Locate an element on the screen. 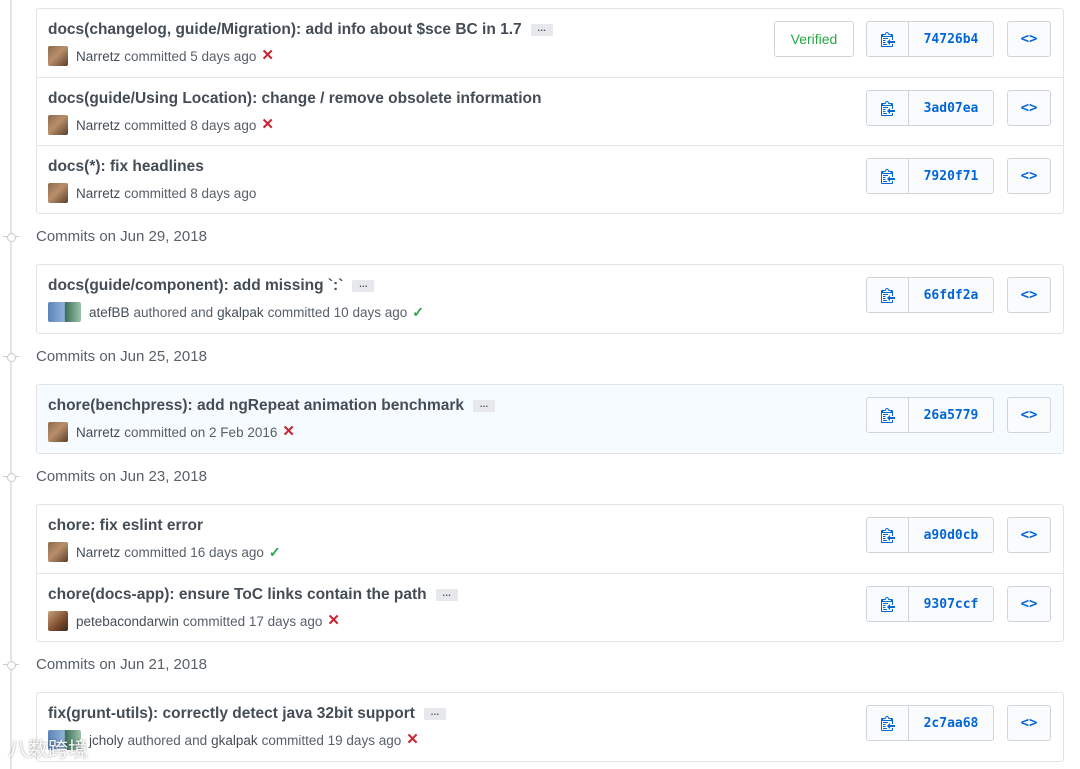 This screenshot has height=769, width=1080. commit-title-link: docs(*): fix headlines is located at coordinates (126, 167).